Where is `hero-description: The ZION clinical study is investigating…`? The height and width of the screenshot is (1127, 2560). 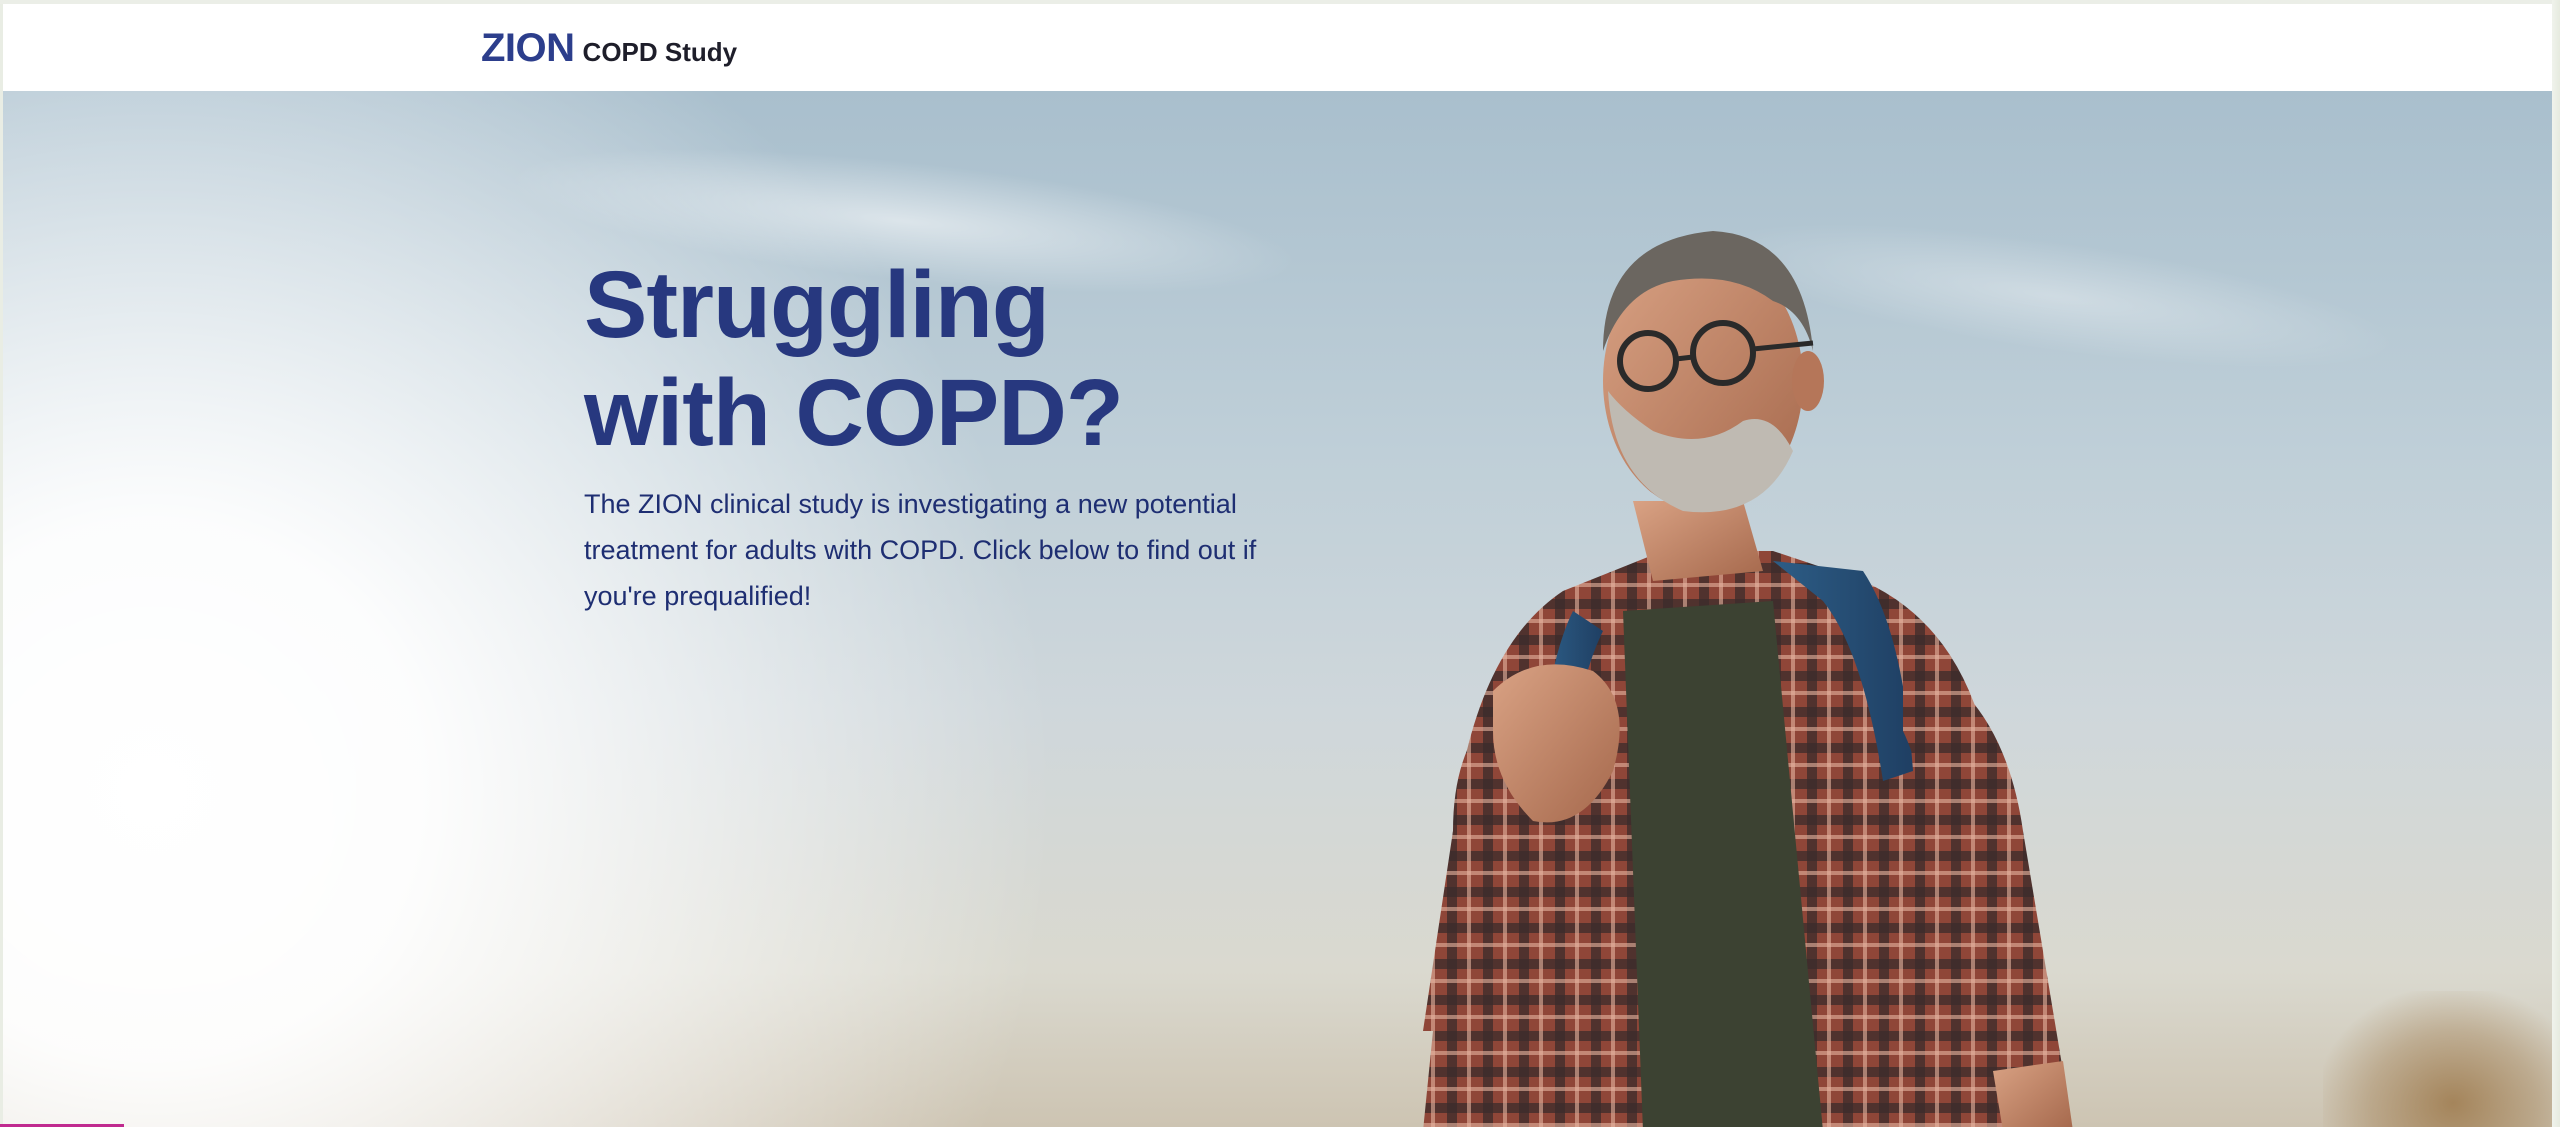
hero-description: The ZION clinical study is investigating… is located at coordinates (920, 550).